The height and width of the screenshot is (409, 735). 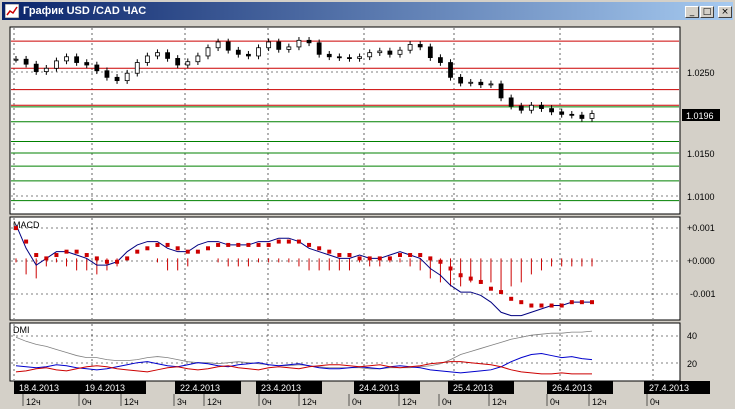 What do you see at coordinates (21, 330) in the screenshot?
I see `dmi-panel-name: DMI` at bounding box center [21, 330].